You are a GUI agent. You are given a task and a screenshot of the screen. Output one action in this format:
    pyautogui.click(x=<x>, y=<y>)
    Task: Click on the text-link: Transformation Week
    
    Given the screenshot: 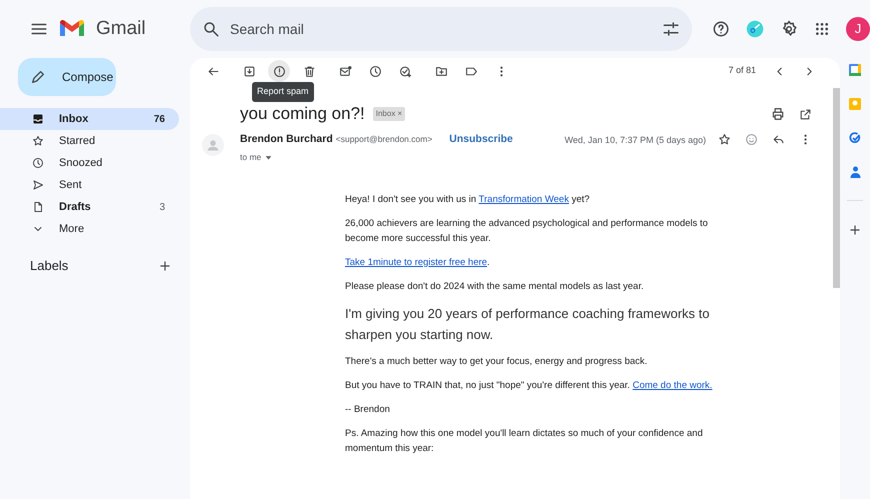 What is the action you would take?
    pyautogui.click(x=523, y=199)
    